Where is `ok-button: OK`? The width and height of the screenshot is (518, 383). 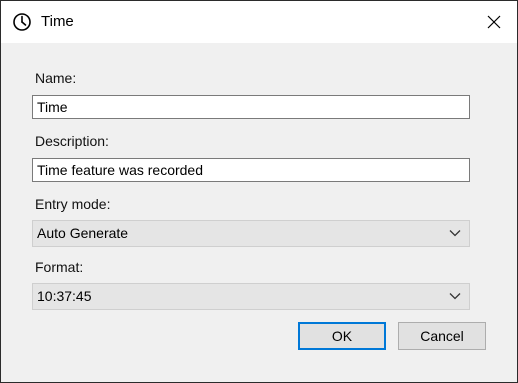
ok-button: OK is located at coordinates (342, 336).